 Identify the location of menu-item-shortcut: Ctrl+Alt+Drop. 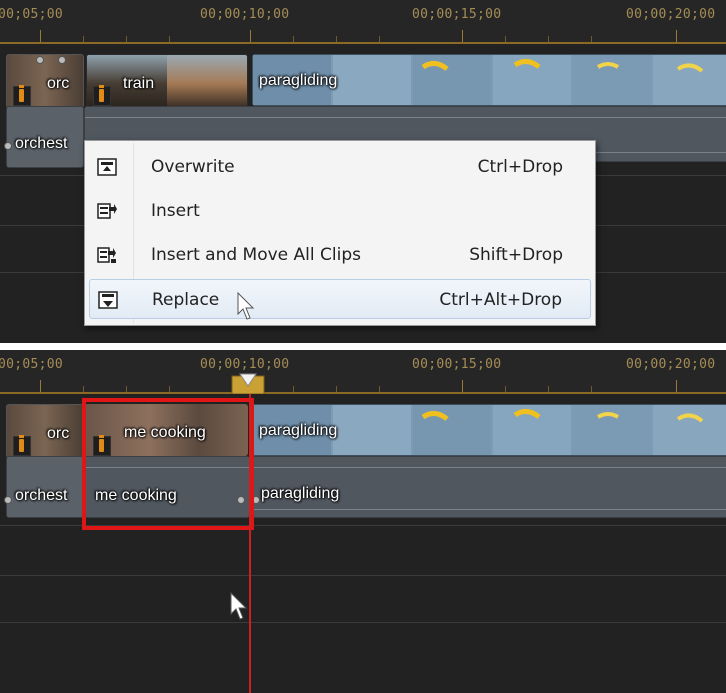
(500, 300).